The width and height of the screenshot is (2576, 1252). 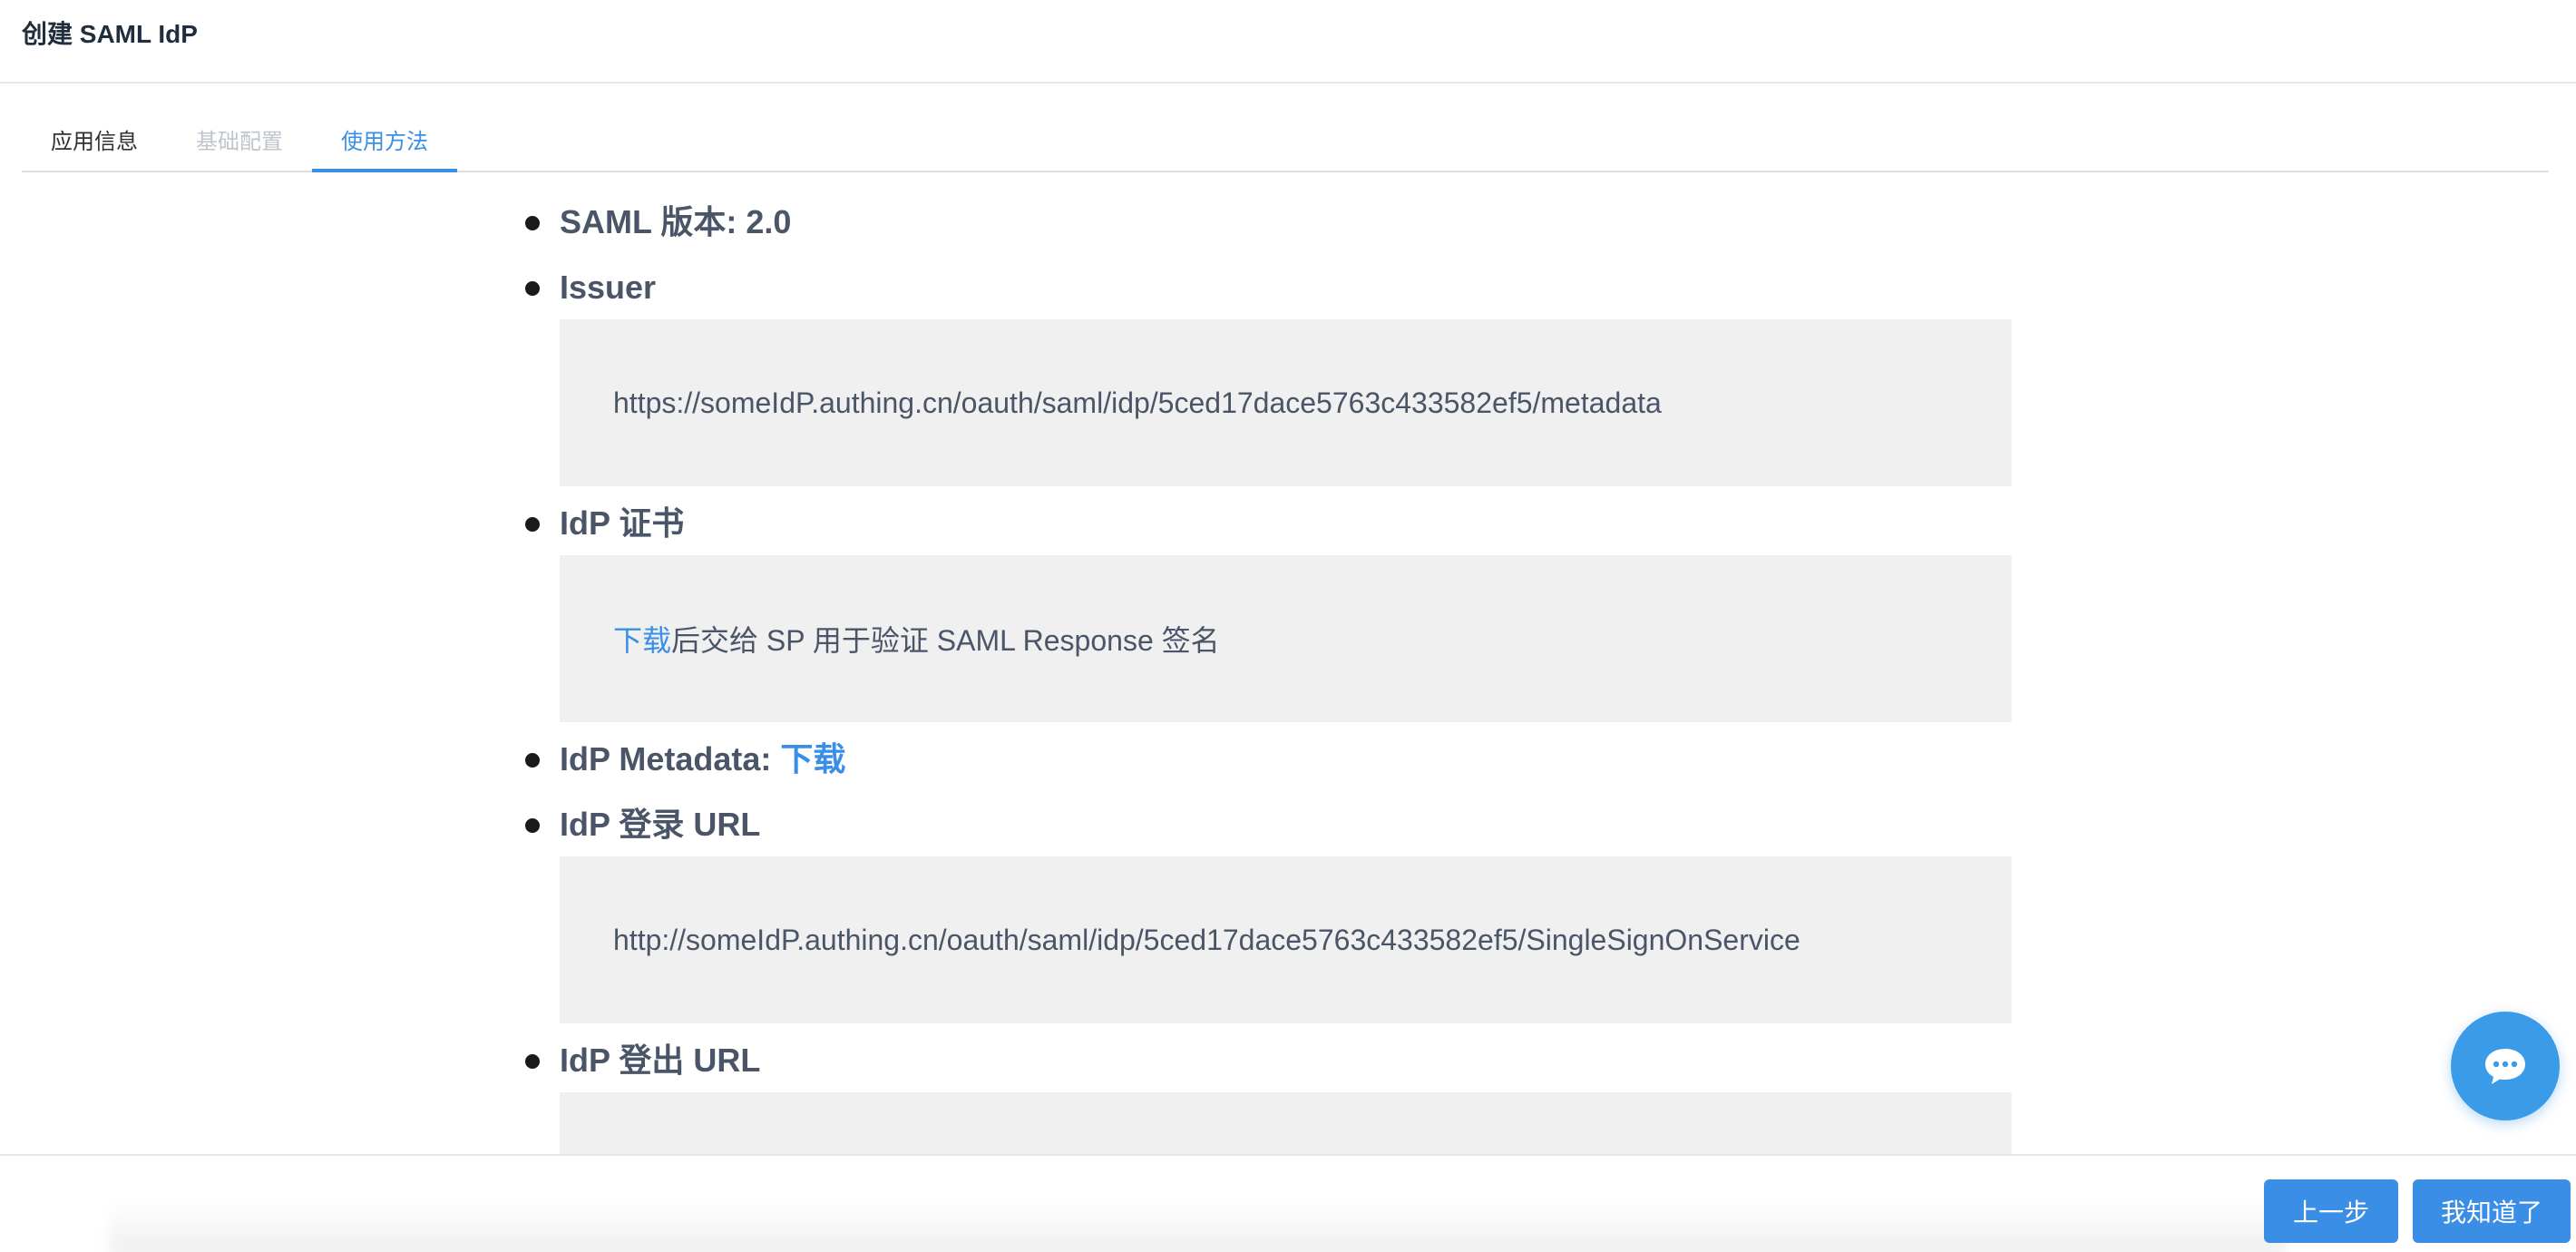 I want to click on dialog-footer: 上一步 我知道了, so click(x=1288, y=1203).